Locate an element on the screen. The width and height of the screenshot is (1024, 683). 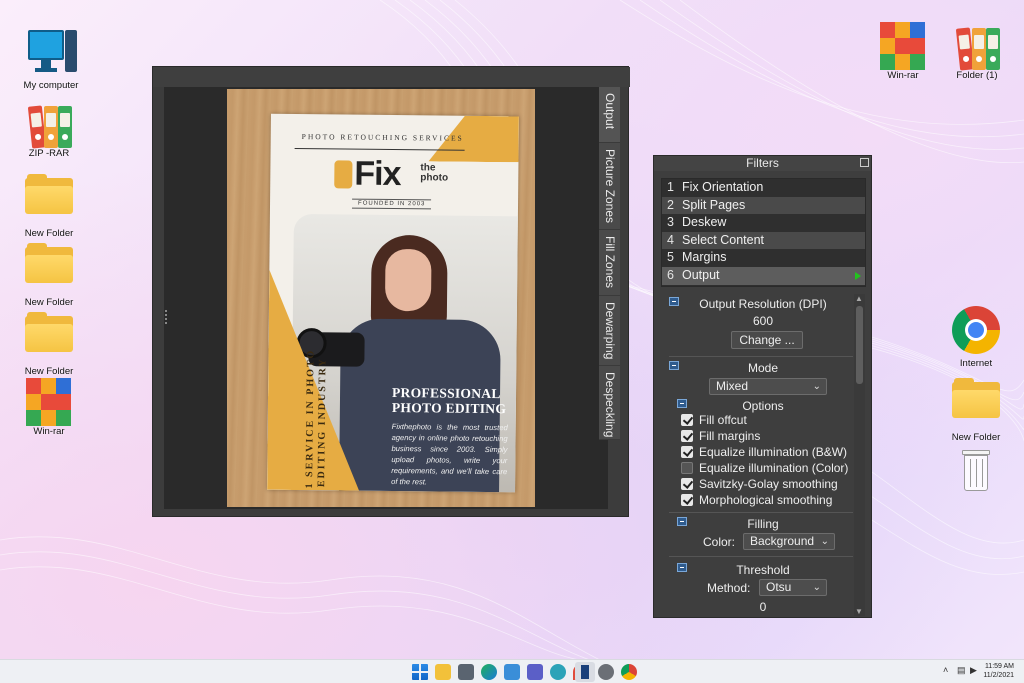
desktop-icon-folder-1: Folder (1) is located at coordinates (977, 51).